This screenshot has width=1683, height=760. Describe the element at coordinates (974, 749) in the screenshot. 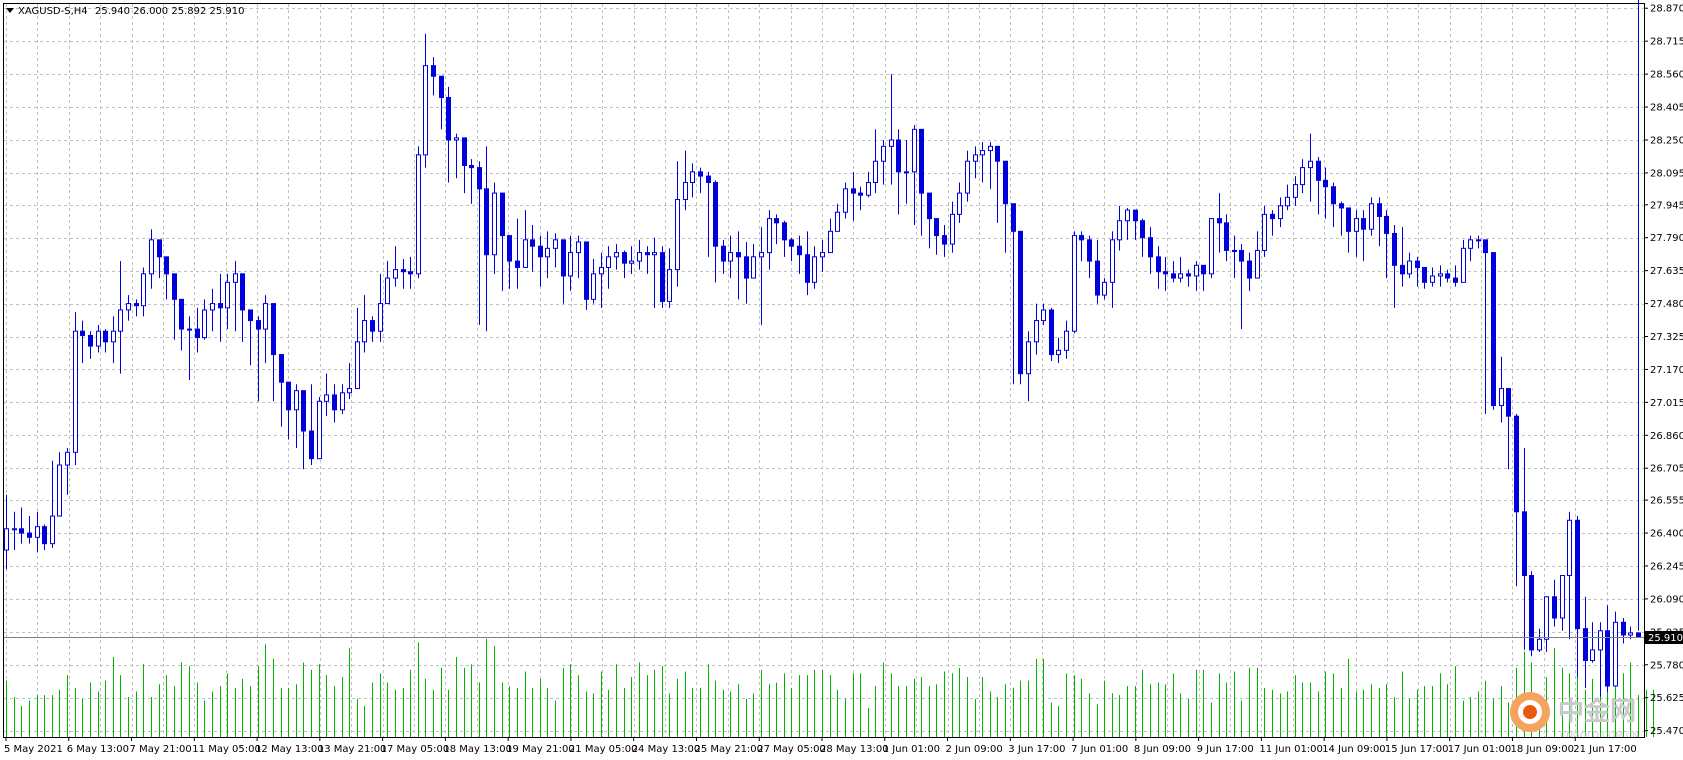

I see `x-tick-label: 2 Jun 09:00` at that location.